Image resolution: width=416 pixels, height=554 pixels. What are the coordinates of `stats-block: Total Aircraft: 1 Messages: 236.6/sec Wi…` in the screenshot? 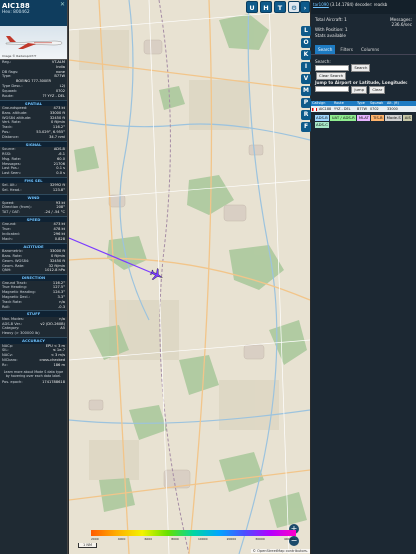 It's located at (363, 27).